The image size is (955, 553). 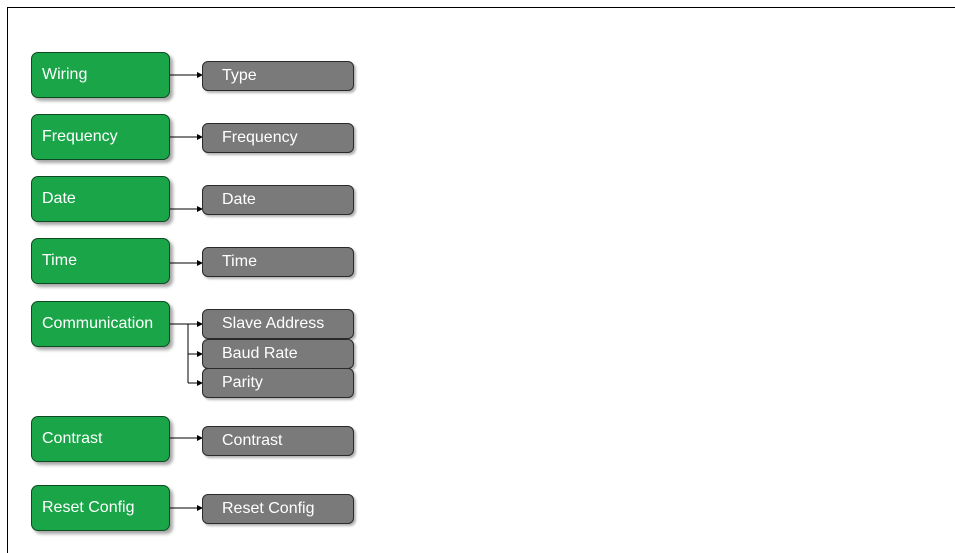 What do you see at coordinates (100, 199) in the screenshot?
I see `menu-box-date: Date` at bounding box center [100, 199].